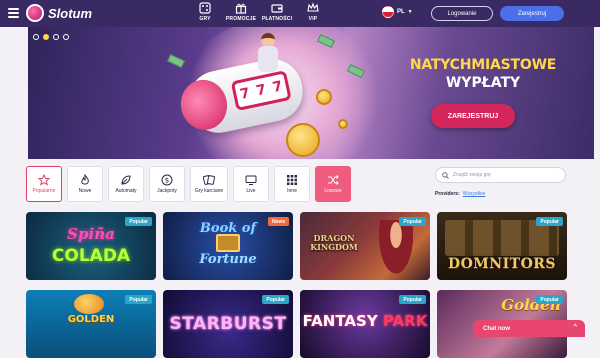 The width and height of the screenshot is (600, 358). Describe the element at coordinates (251, 191) in the screenshot. I see `category-label: Live` at that location.